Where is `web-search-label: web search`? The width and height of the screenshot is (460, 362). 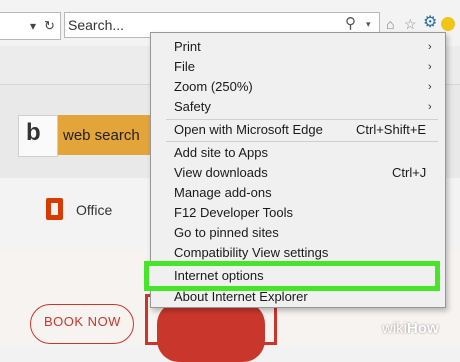
web-search-label: web search is located at coordinates (101, 135).